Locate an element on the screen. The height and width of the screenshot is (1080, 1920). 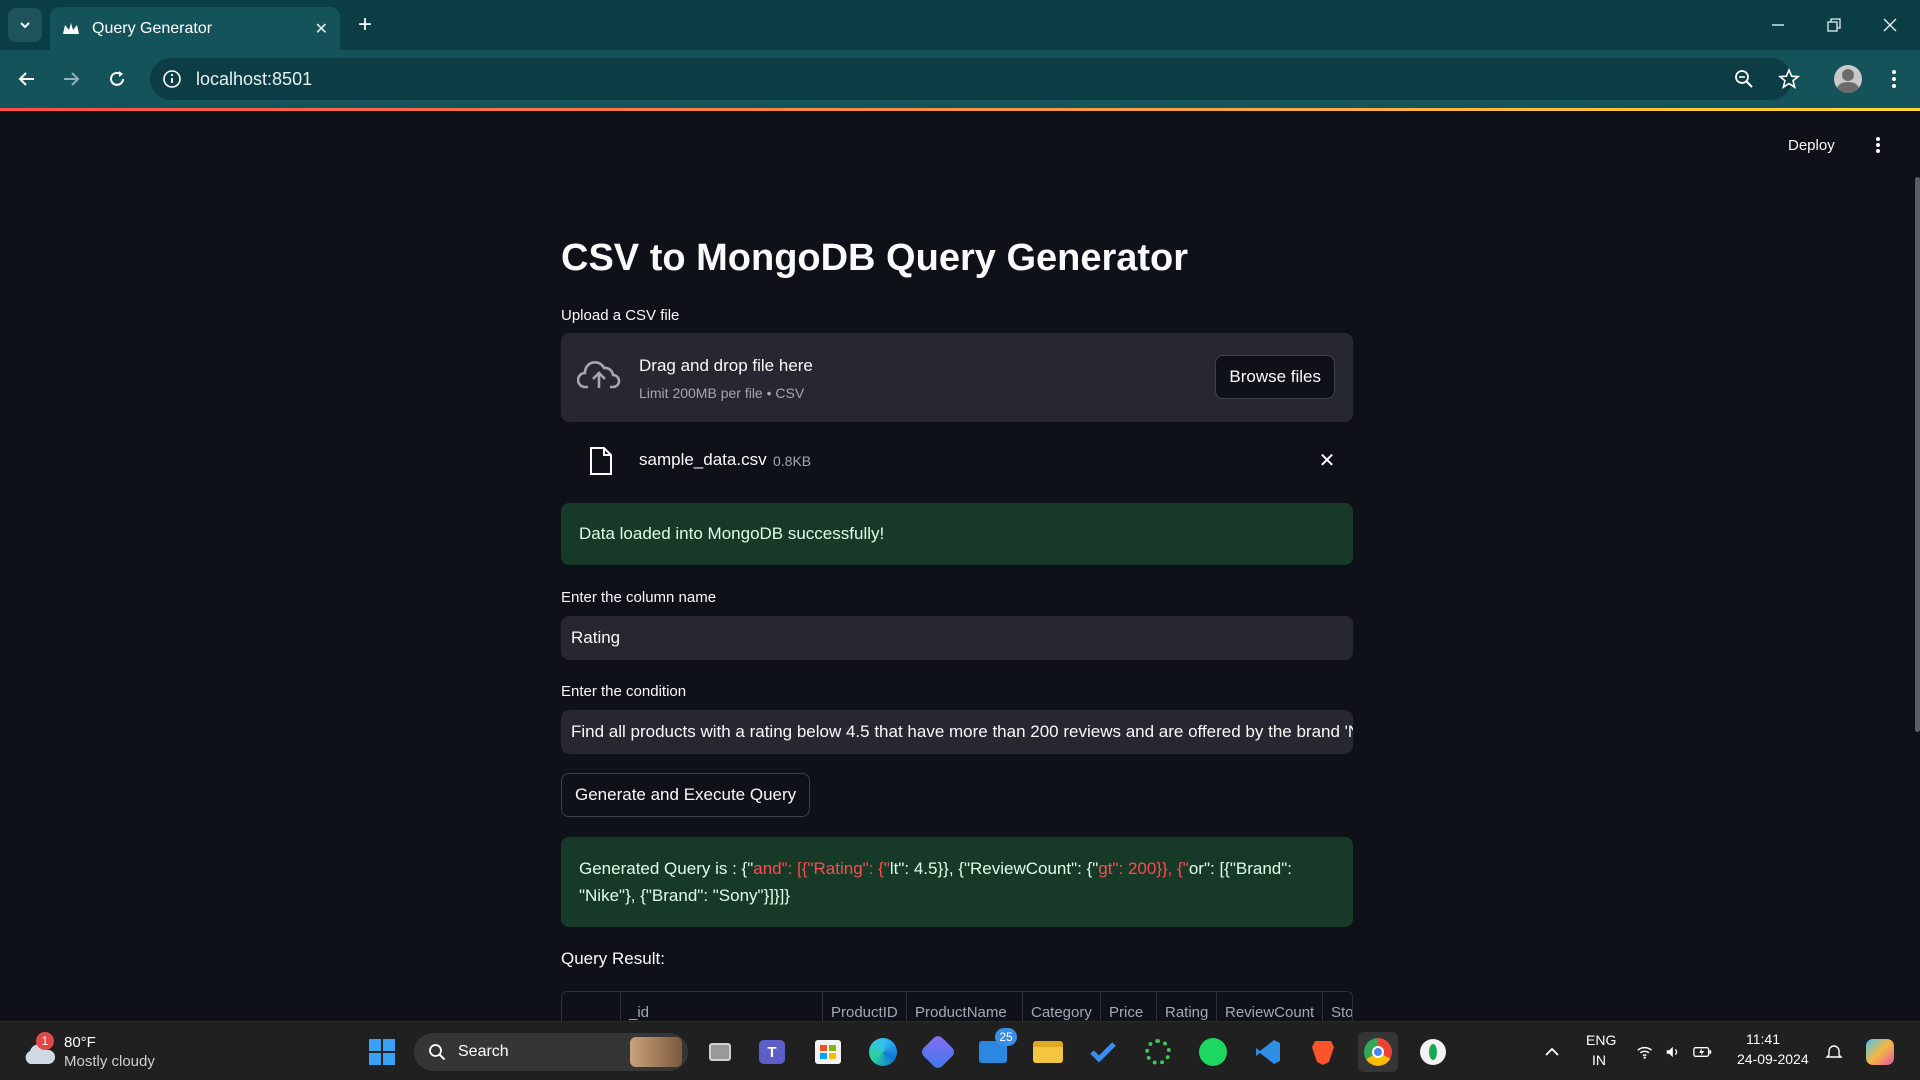
show-hidden-icons is located at coordinates (1552, 1052).